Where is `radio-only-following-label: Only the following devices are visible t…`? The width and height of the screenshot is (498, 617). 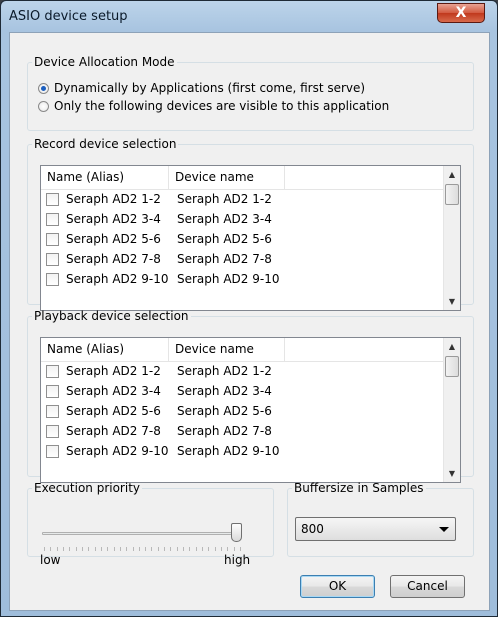
radio-only-following-label: Only the following devices are visible t… is located at coordinates (222, 106).